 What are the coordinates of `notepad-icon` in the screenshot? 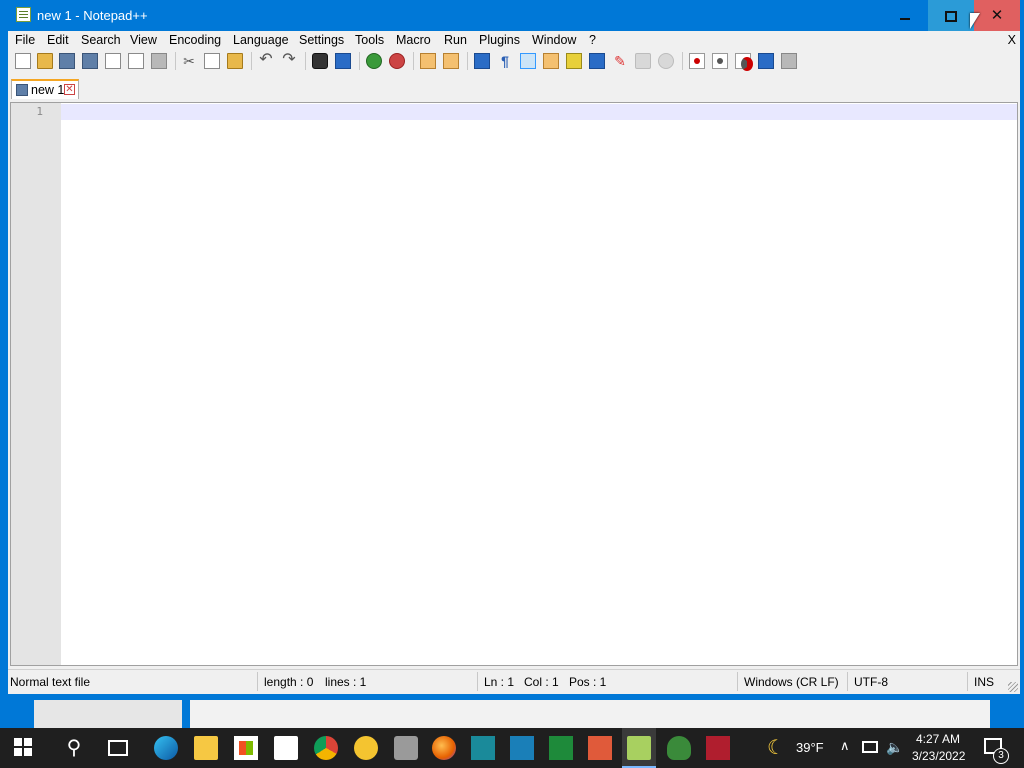 It's located at (23, 14).